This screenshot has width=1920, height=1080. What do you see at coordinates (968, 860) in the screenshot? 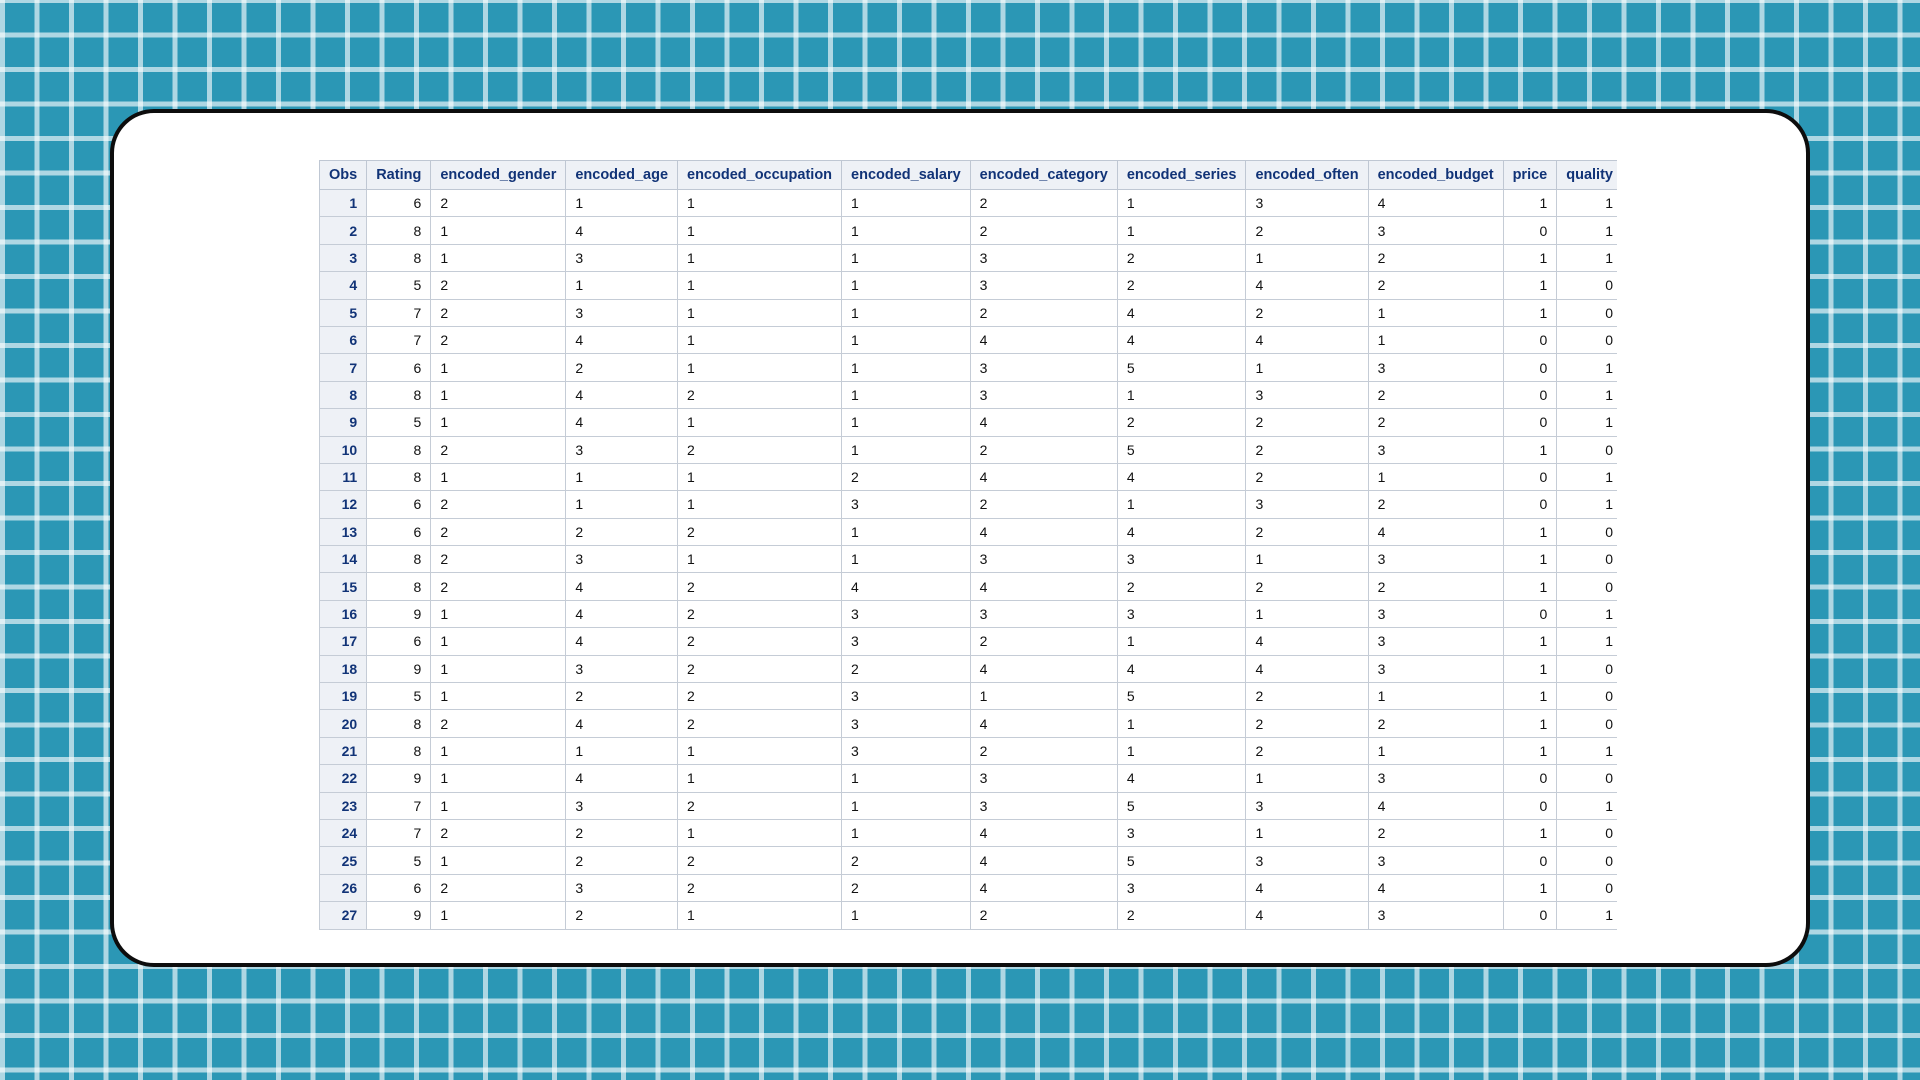
I see `table-row: 25 5 1 2 2 2 4 5 3 3 0 0` at bounding box center [968, 860].